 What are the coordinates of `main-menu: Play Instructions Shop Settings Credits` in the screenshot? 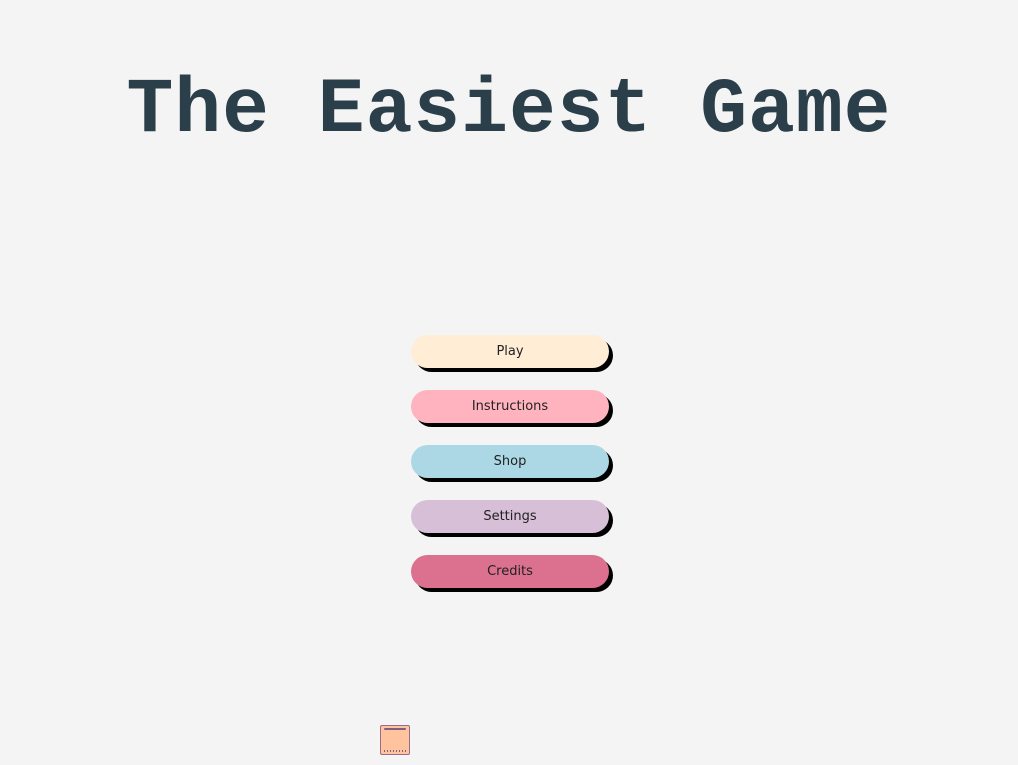 It's located at (512, 472).